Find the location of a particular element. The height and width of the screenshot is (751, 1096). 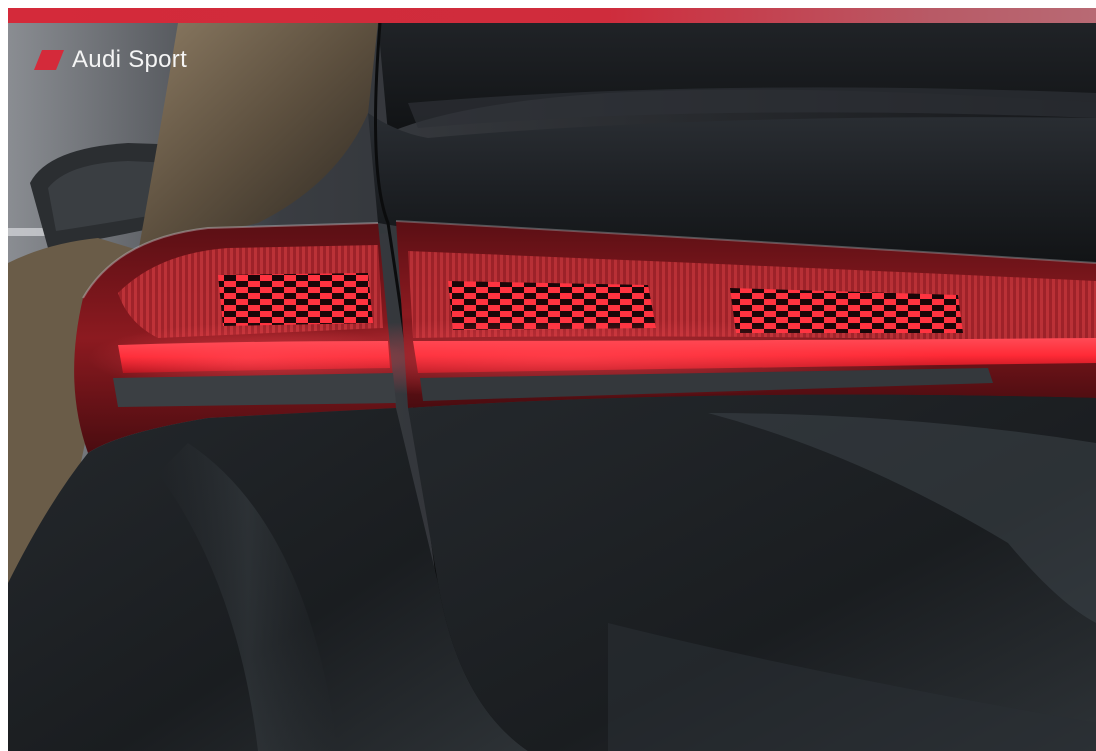

audi-sport-logo: Audi Sport is located at coordinates (110, 60).